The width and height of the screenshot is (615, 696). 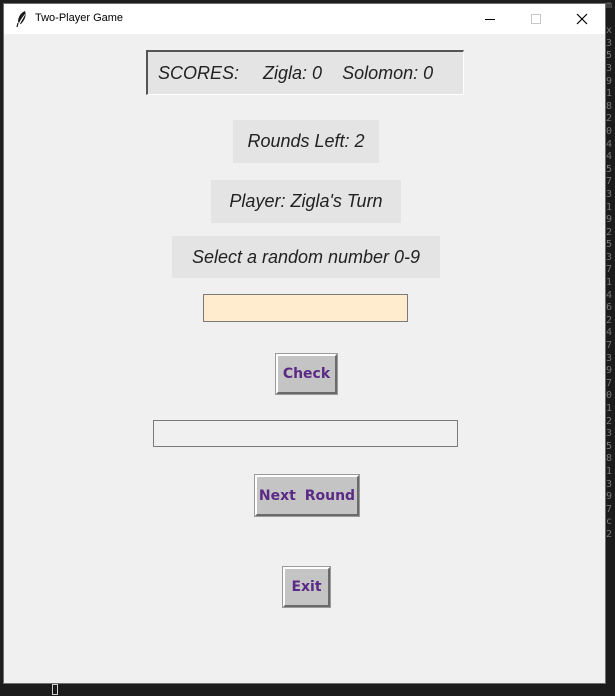 What do you see at coordinates (305, 433) in the screenshot?
I see `result-field` at bounding box center [305, 433].